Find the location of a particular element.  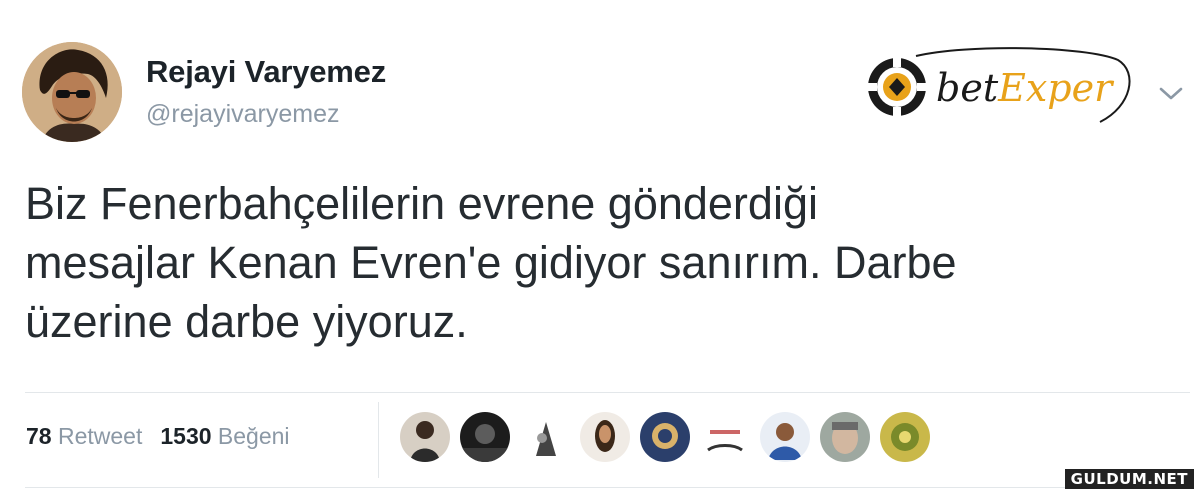

avatar is located at coordinates (72, 92).